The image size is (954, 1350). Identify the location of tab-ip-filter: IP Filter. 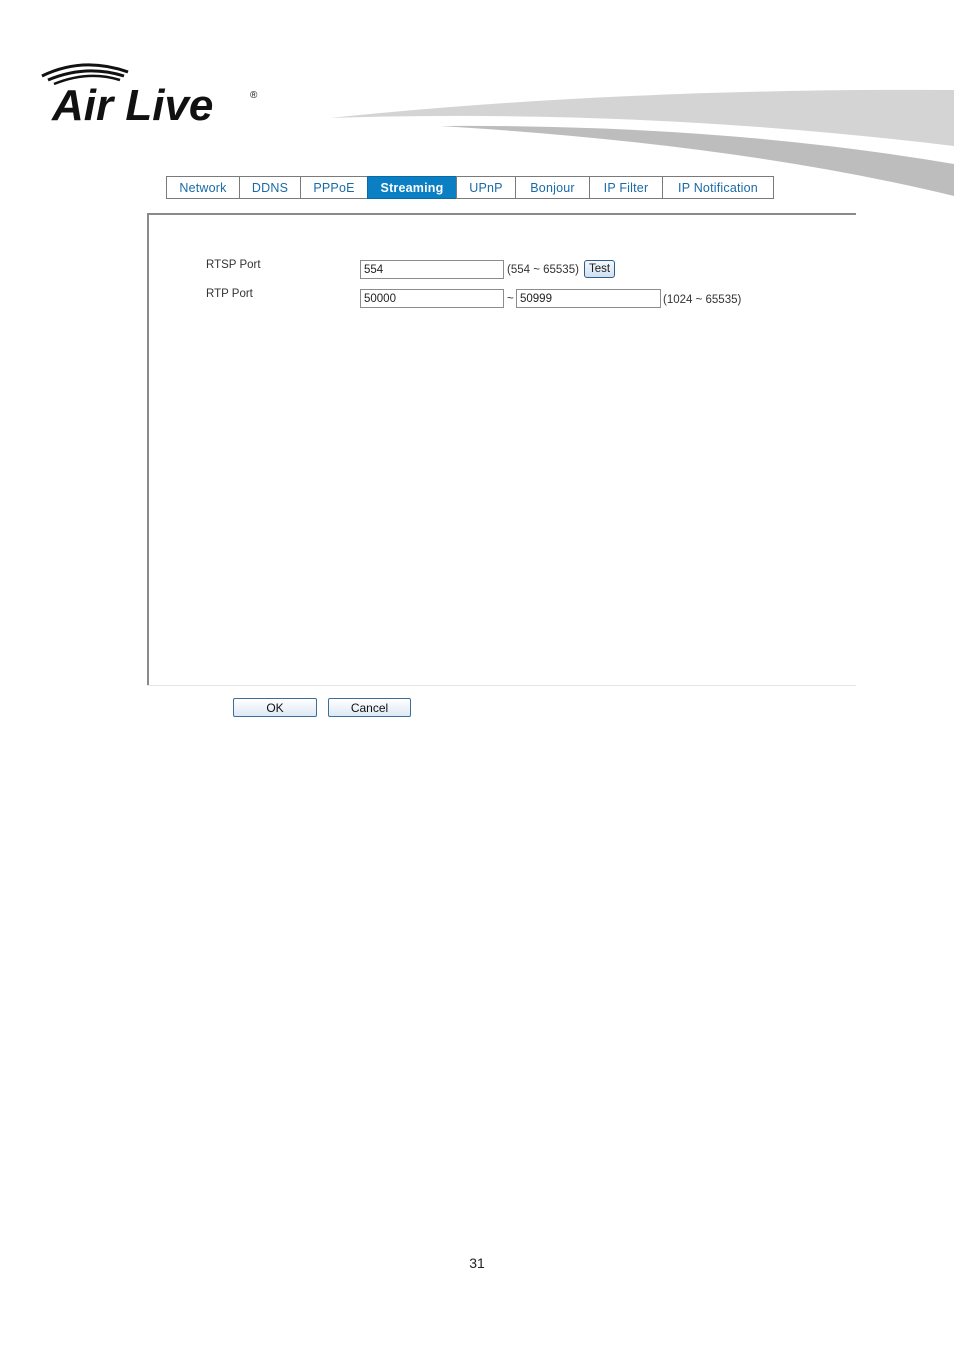
(626, 187).